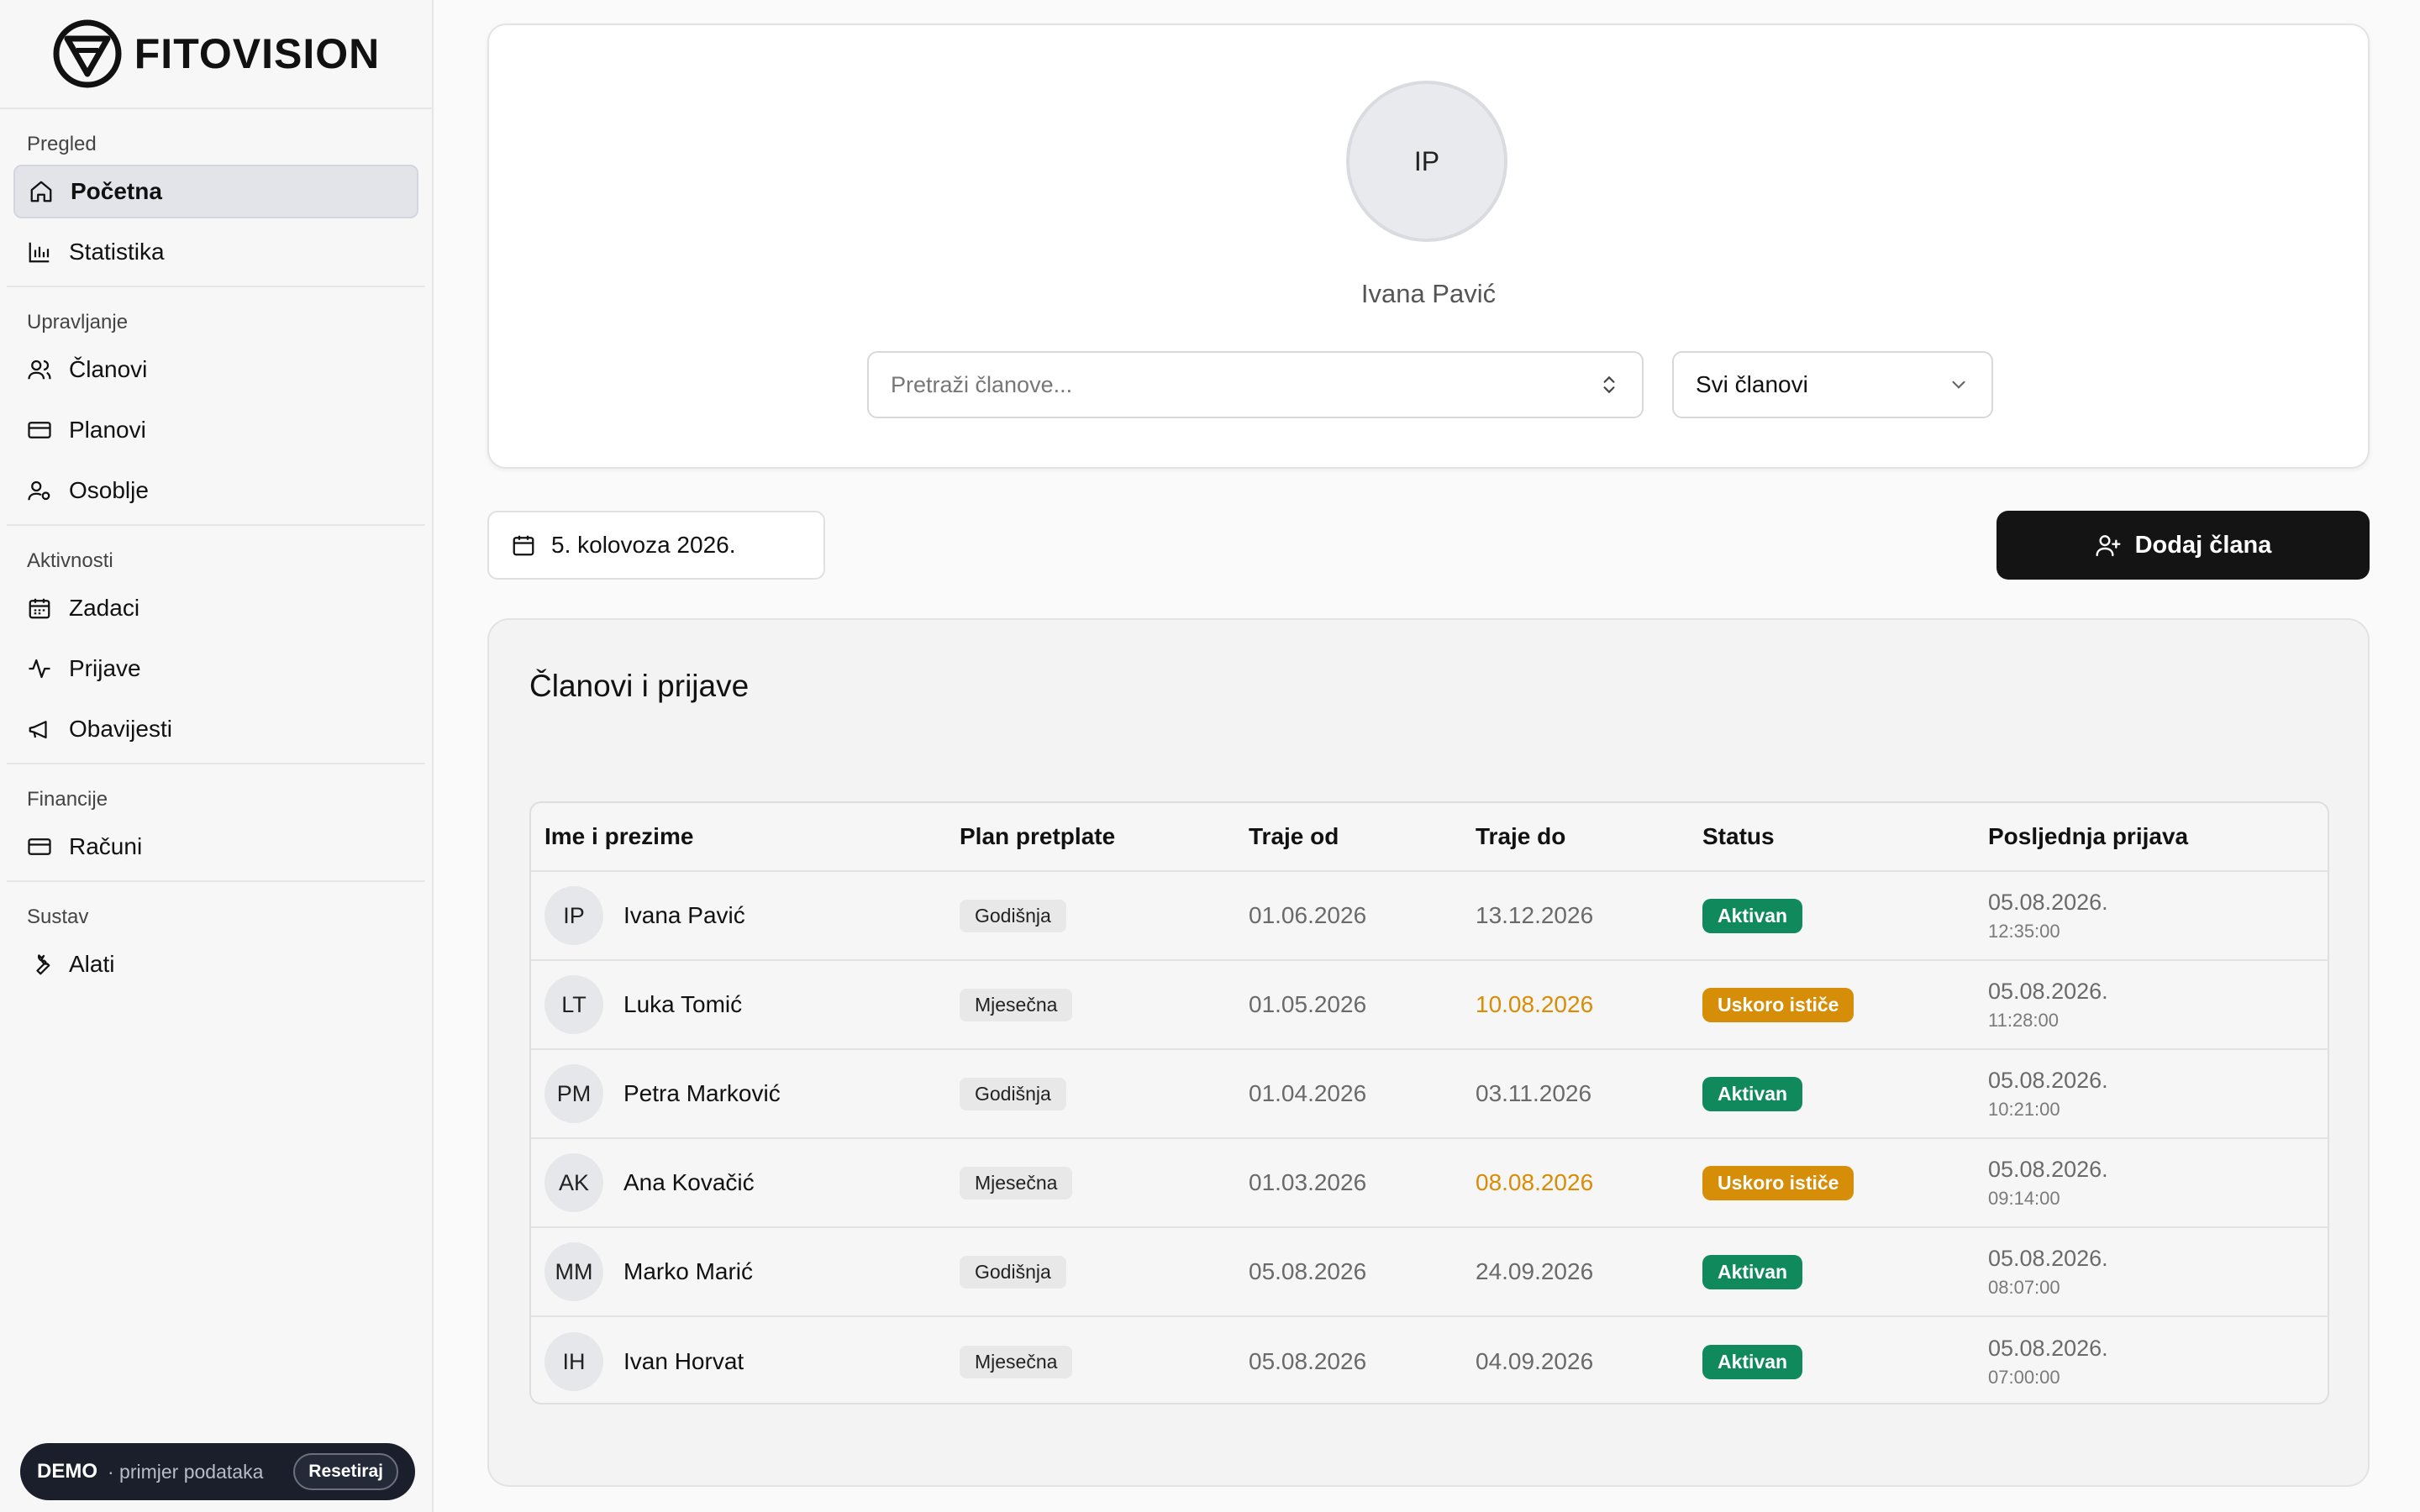 The width and height of the screenshot is (2420, 1512). I want to click on end-date: 03.11.2026, so click(1534, 1093).